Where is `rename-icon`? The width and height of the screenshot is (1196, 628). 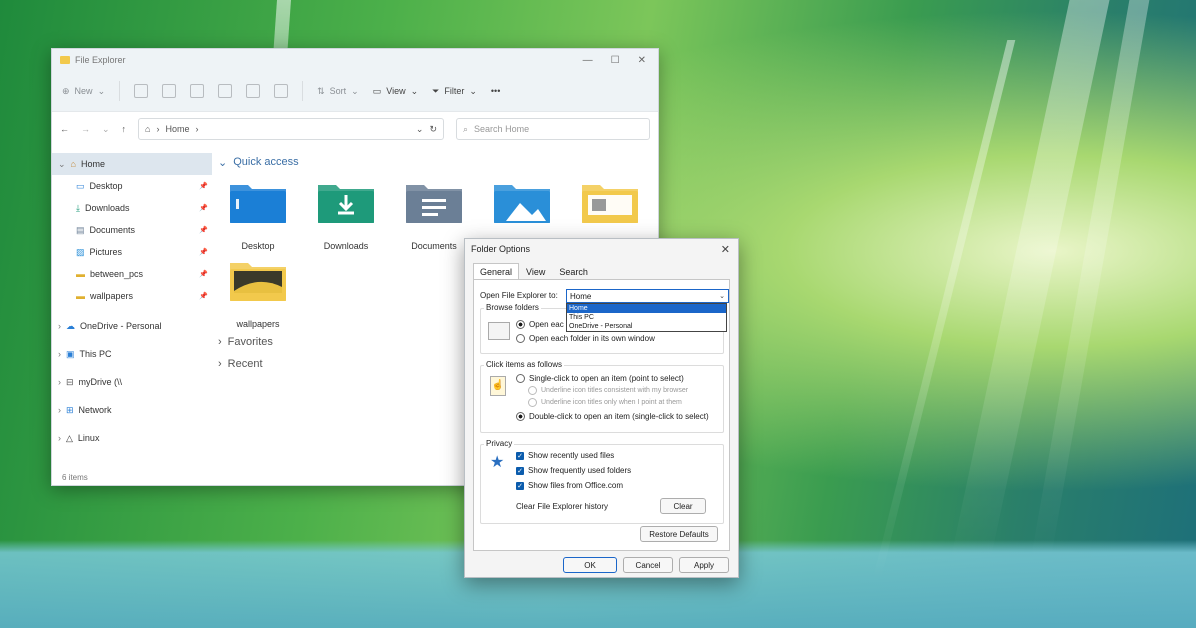
rename-icon is located at coordinates (225, 91).